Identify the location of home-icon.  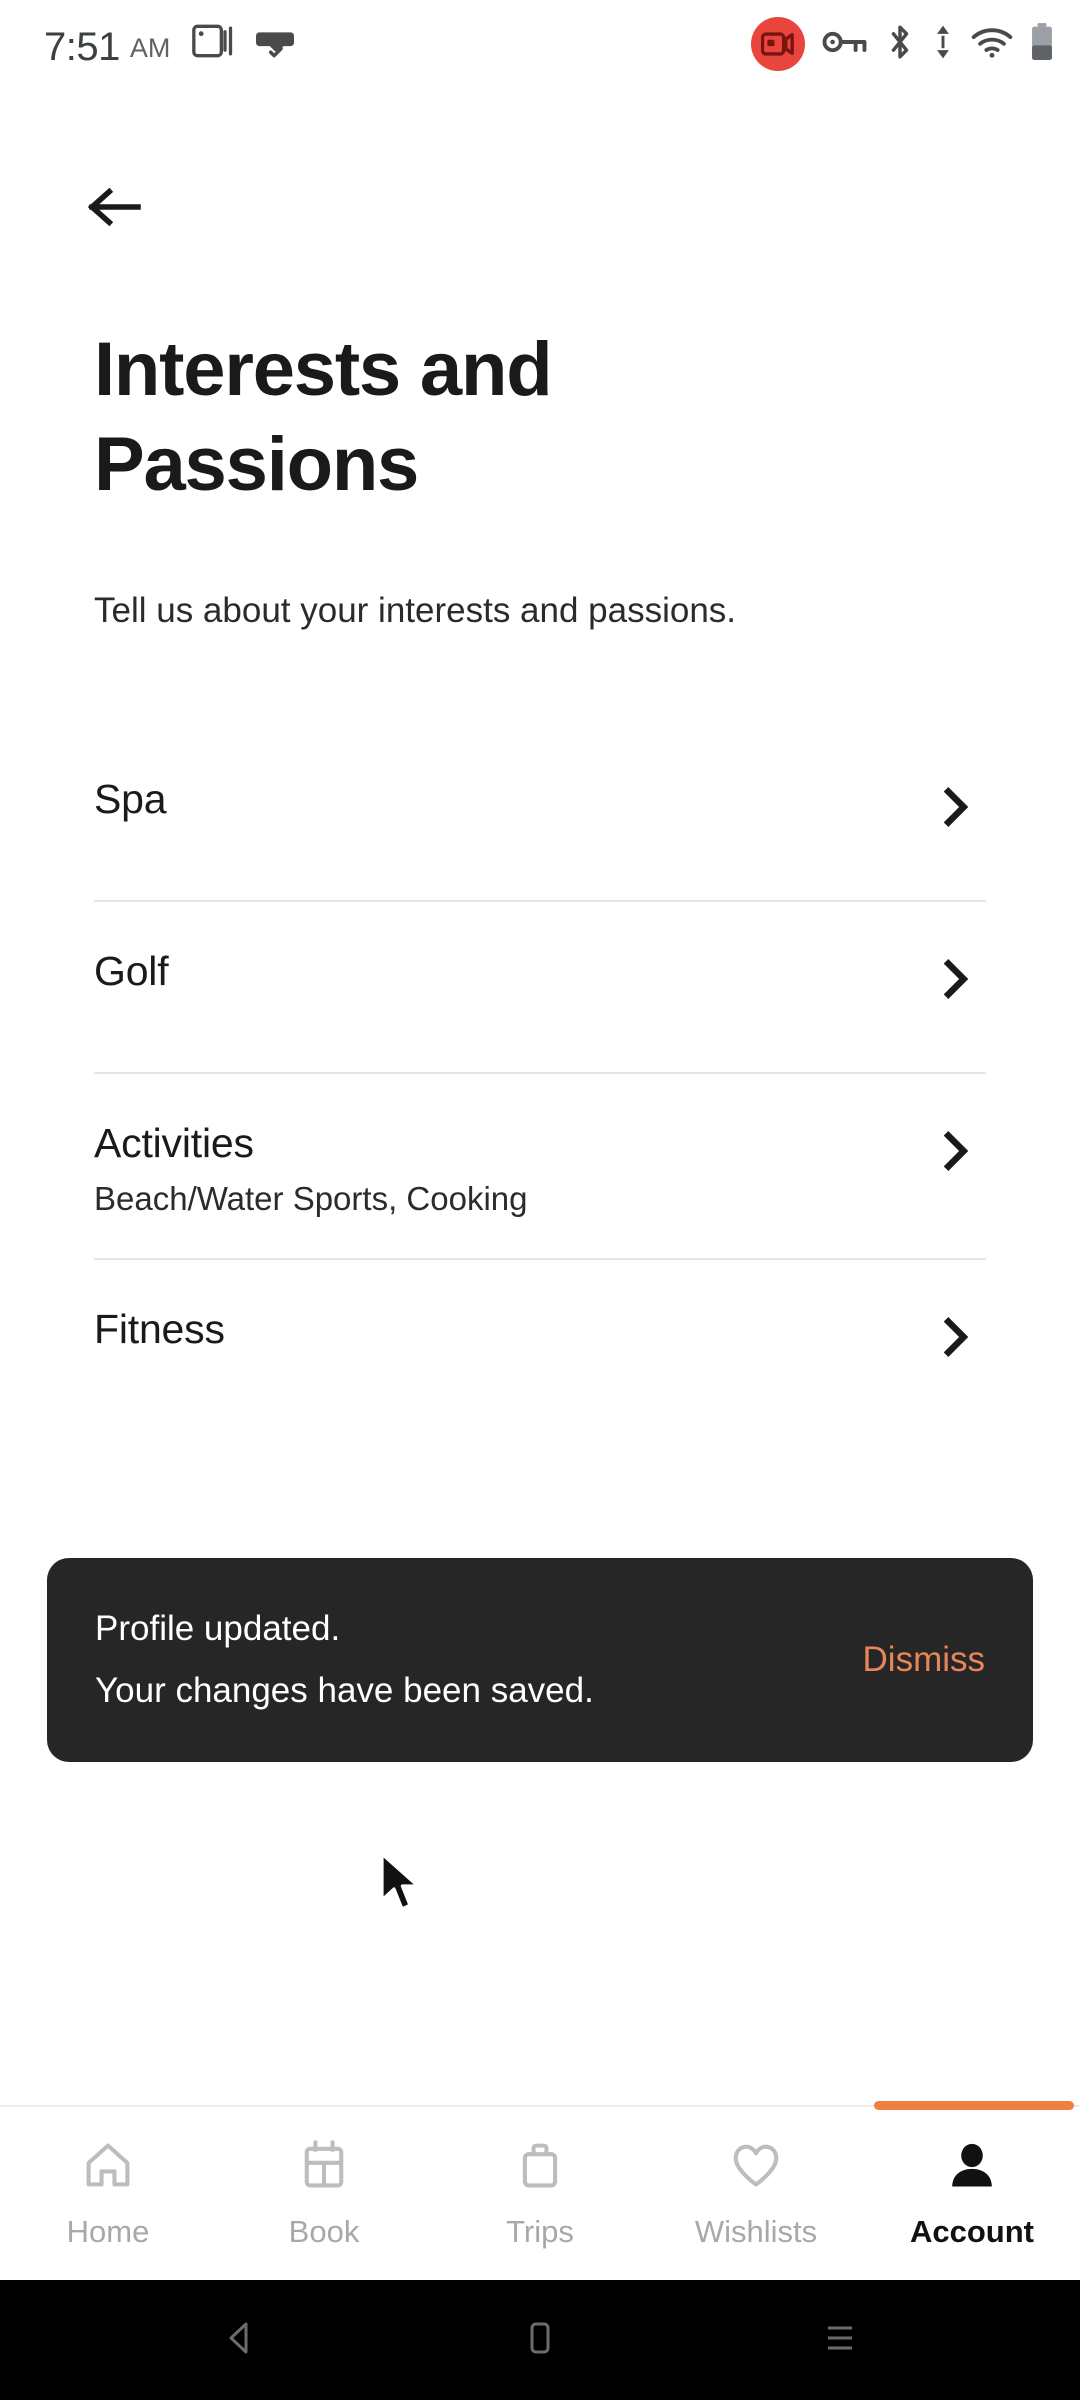
(108, 2167).